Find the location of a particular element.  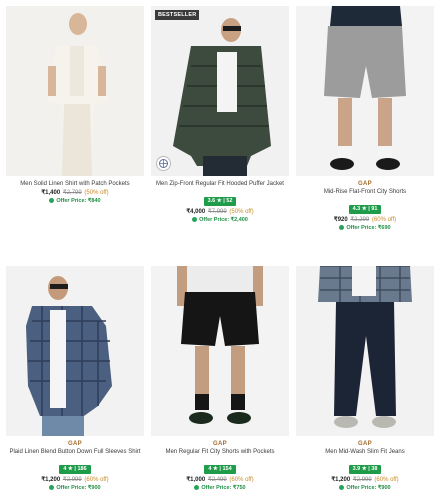

current-price: ₹4,000 is located at coordinates (196, 212).